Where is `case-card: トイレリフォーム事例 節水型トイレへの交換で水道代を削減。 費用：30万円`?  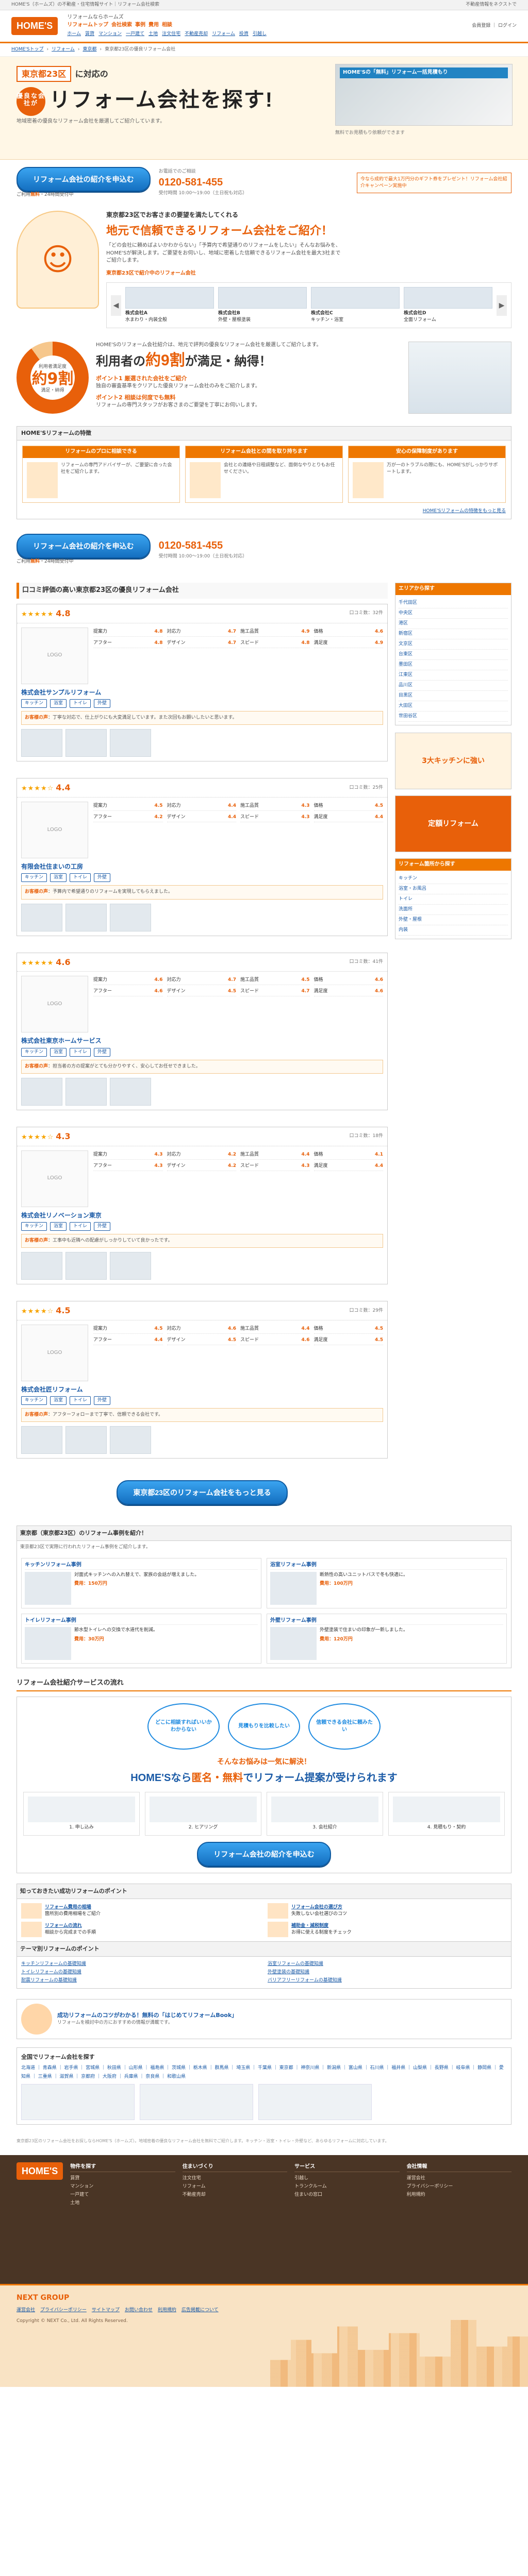 case-card: トイレリフォーム事例 節水型トイレへの交換で水道代を削減。 費用：30万円 is located at coordinates (141, 1638).